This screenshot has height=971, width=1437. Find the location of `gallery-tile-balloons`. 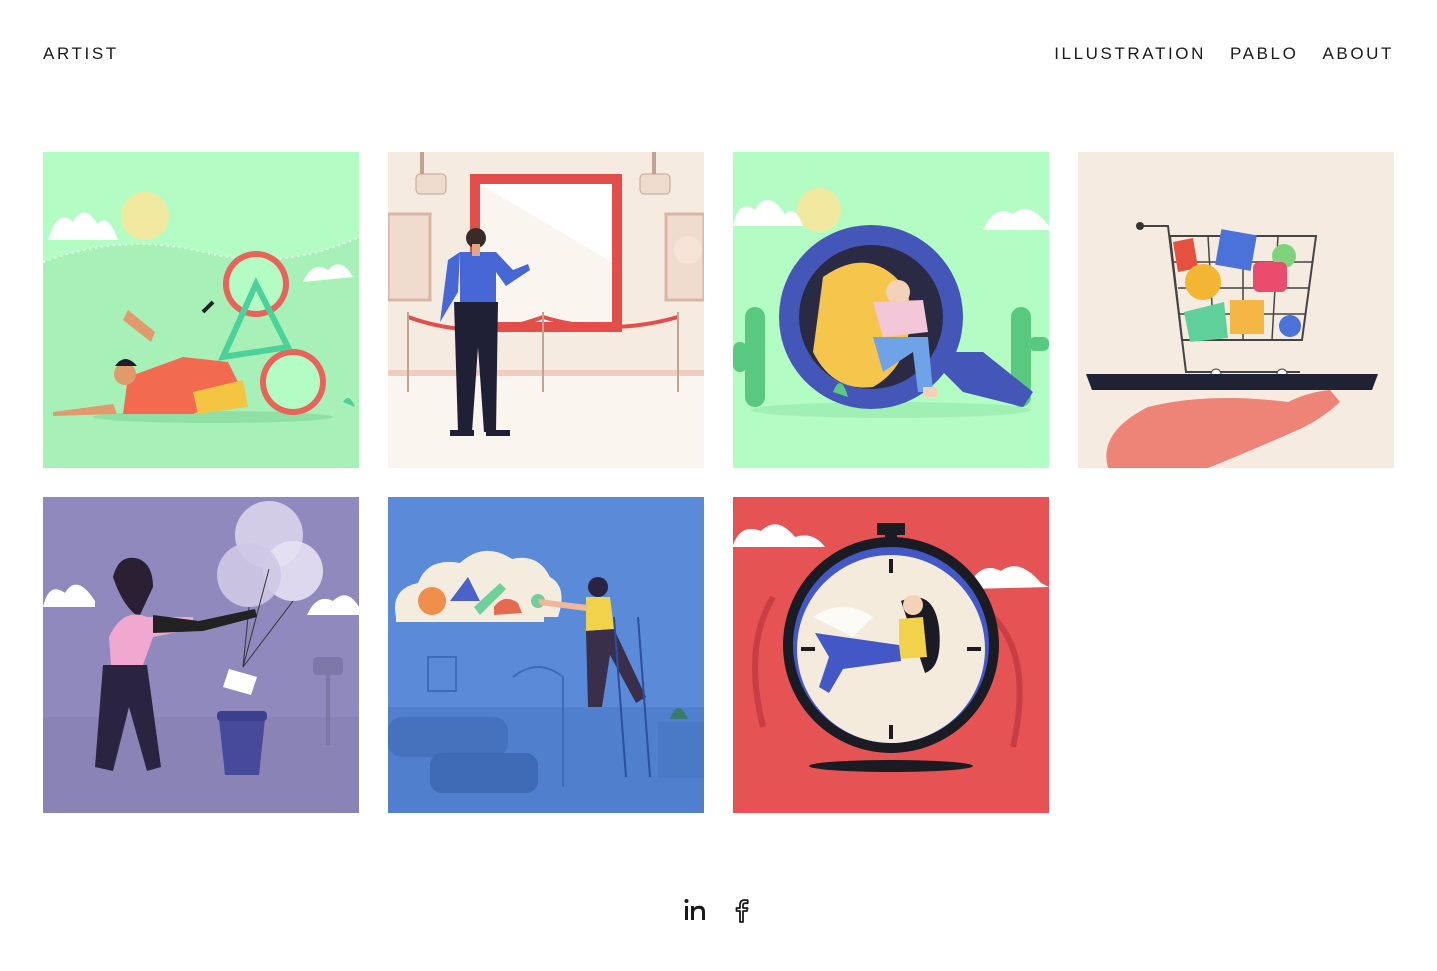

gallery-tile-balloons is located at coordinates (201, 655).